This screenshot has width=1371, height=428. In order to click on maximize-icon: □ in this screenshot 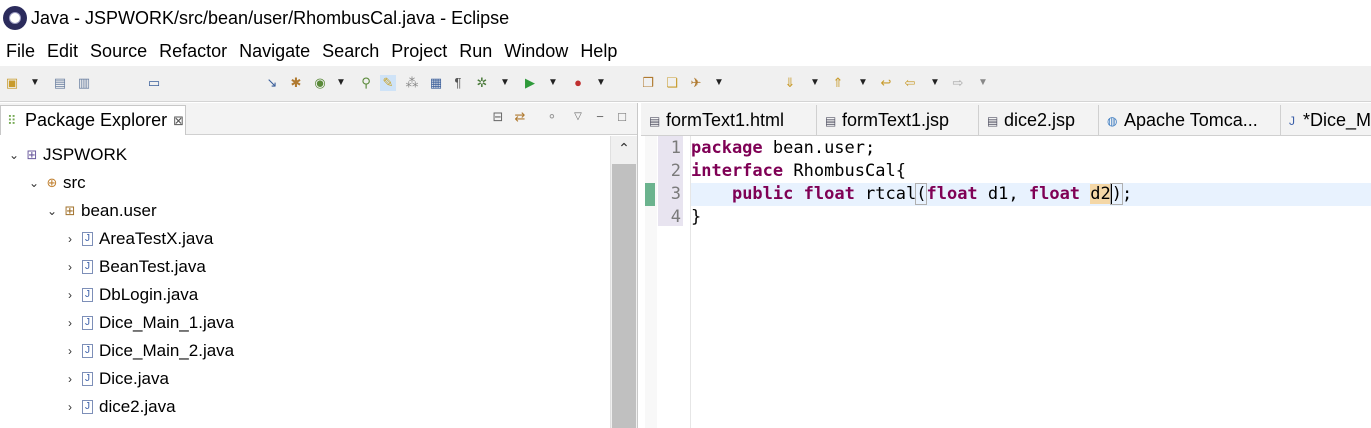, I will do `click(622, 117)`.